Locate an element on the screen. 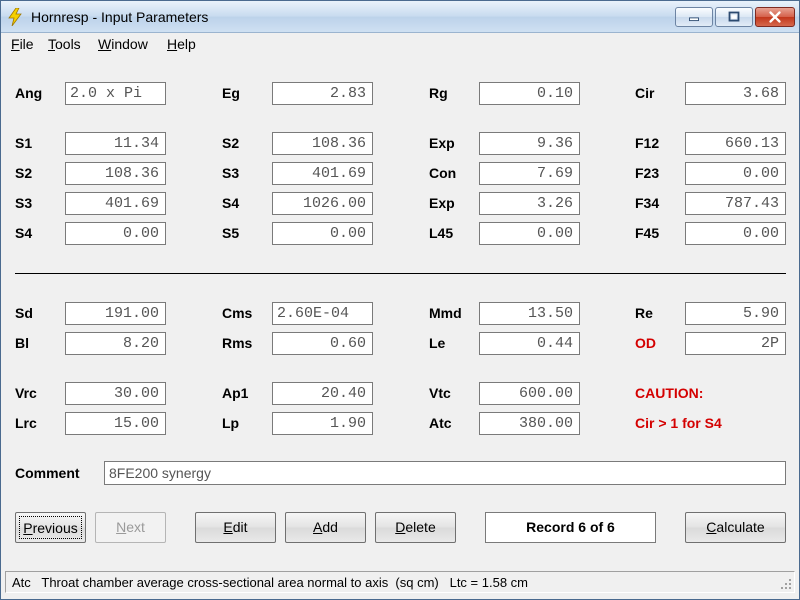 This screenshot has width=800, height=600. vtc-label: Vtc is located at coordinates (440, 393).